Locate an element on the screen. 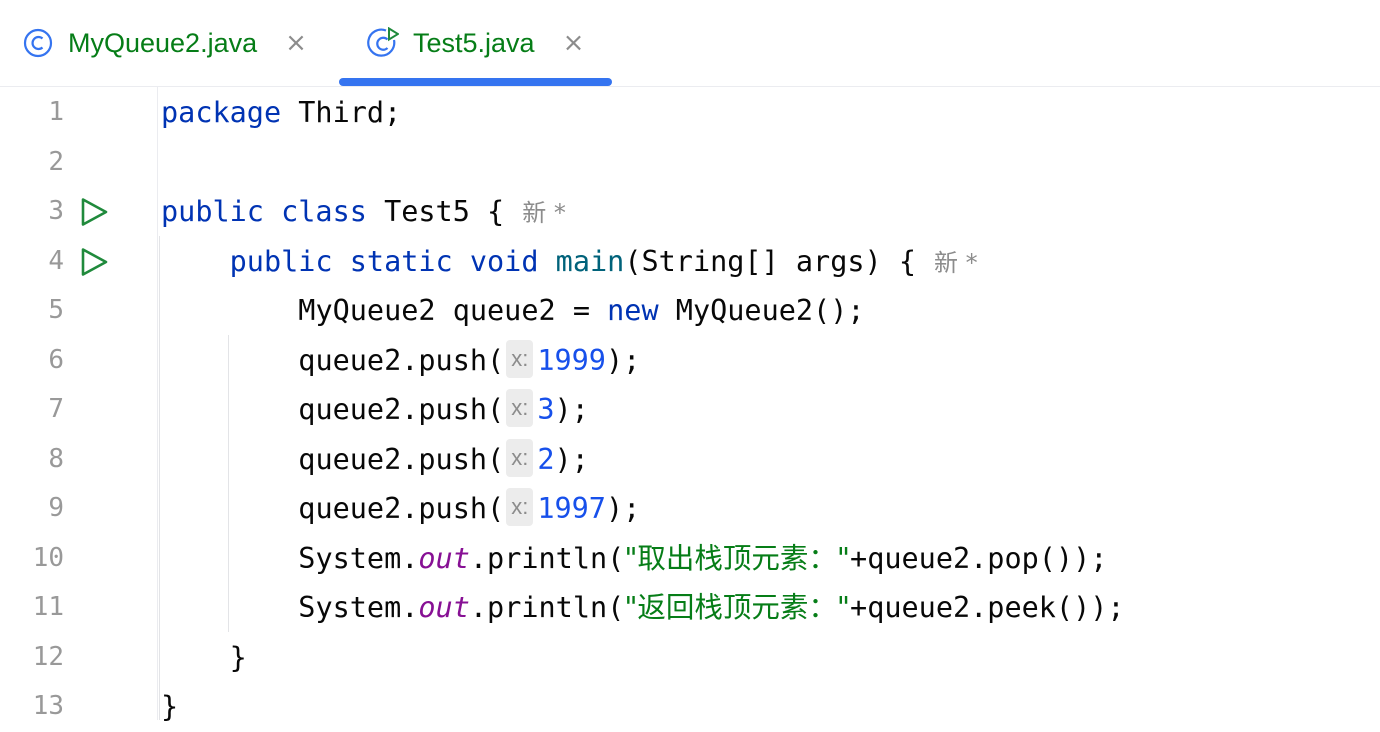  line-number: 5 is located at coordinates (56, 310).